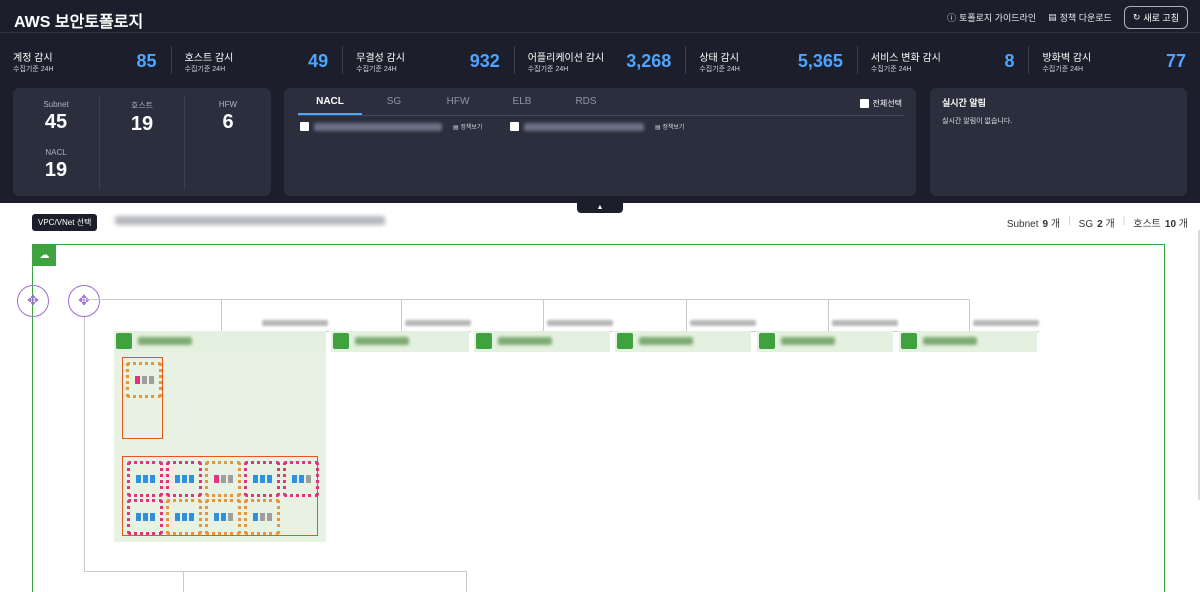  I want to click on metric-value: 932, so click(484, 61).